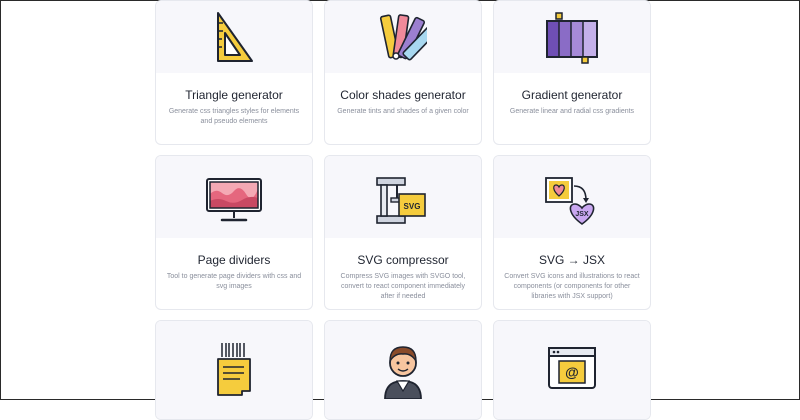 Image resolution: width=800 pixels, height=420 pixels. What do you see at coordinates (572, 95) in the screenshot?
I see `card-title: Gradient generator` at bounding box center [572, 95].